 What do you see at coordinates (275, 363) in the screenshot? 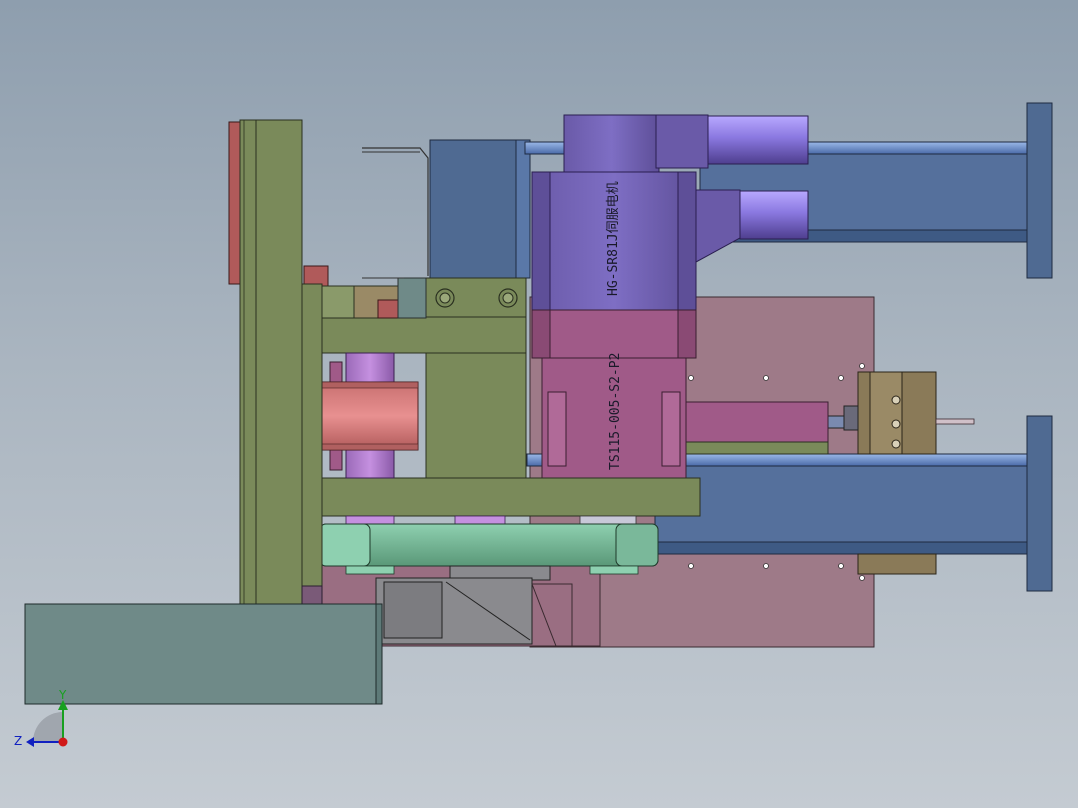
I see `left-rail` at bounding box center [275, 363].